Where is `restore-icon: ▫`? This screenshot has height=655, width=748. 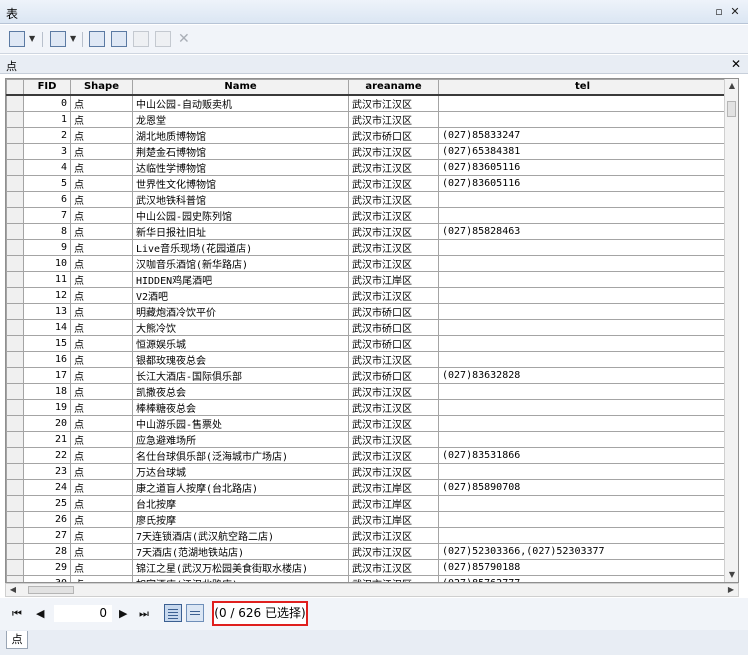 restore-icon: ▫ is located at coordinates (719, 12).